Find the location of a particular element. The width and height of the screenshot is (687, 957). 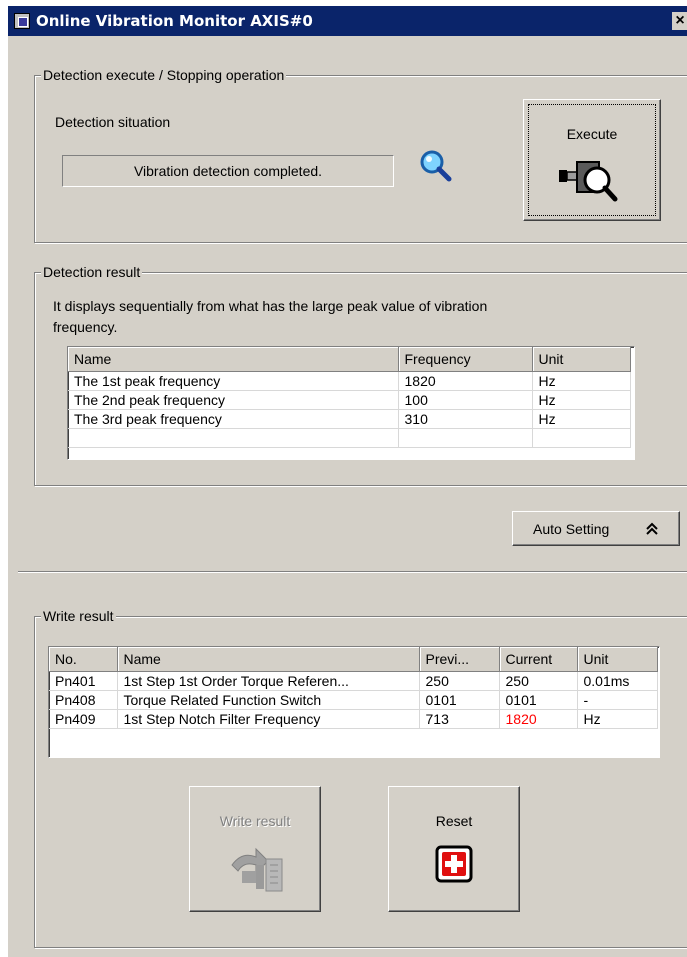

param-no-cell: Pn408 is located at coordinates (83, 700).